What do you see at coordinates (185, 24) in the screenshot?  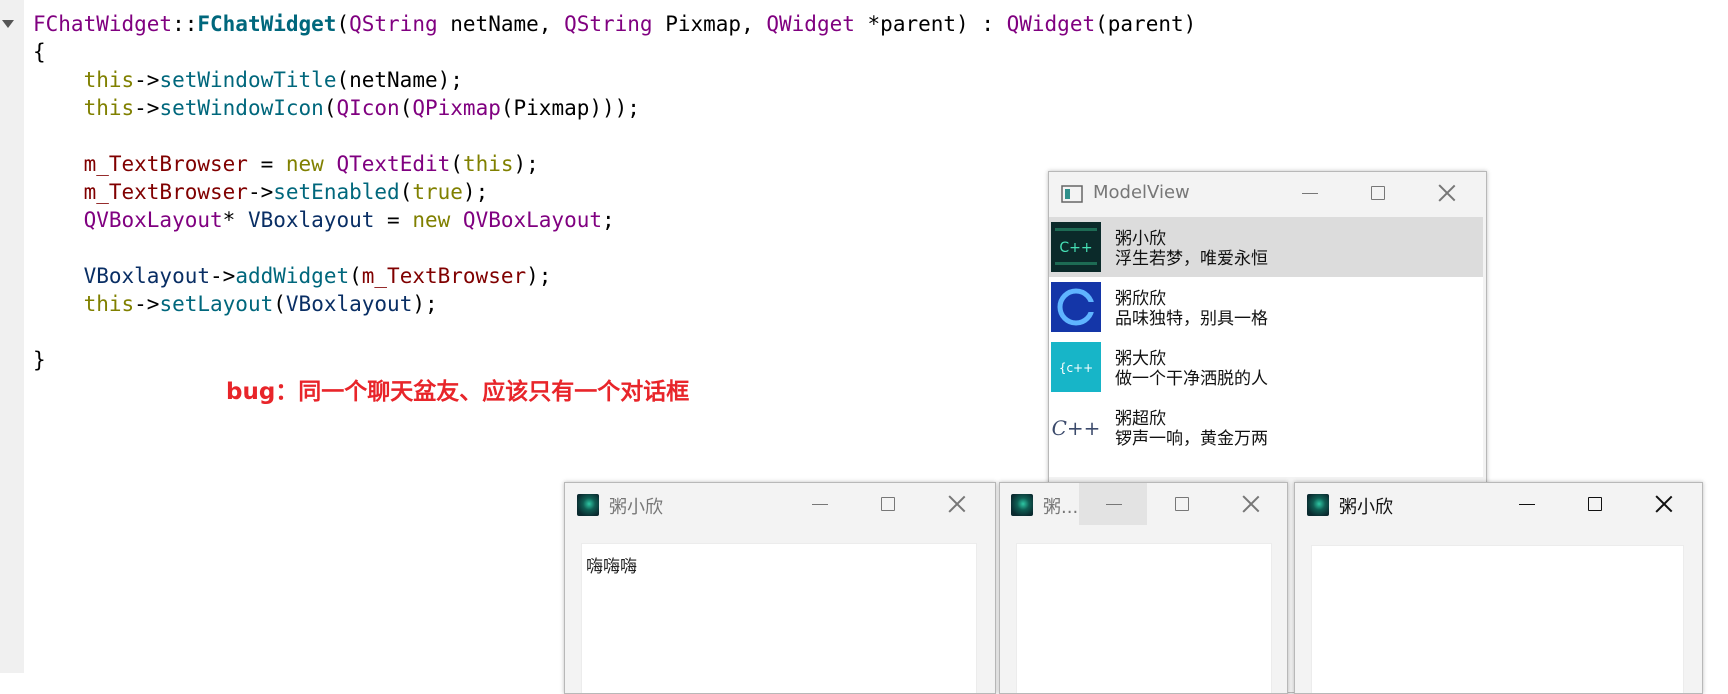 I see `code-token: ::` at bounding box center [185, 24].